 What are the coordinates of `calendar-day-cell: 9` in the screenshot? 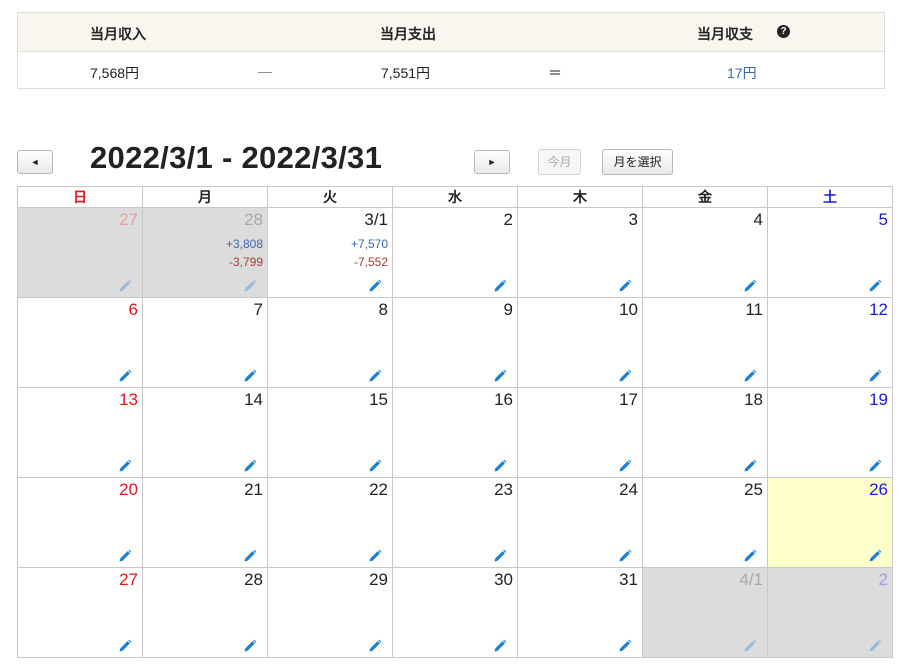 It's located at (455, 342).